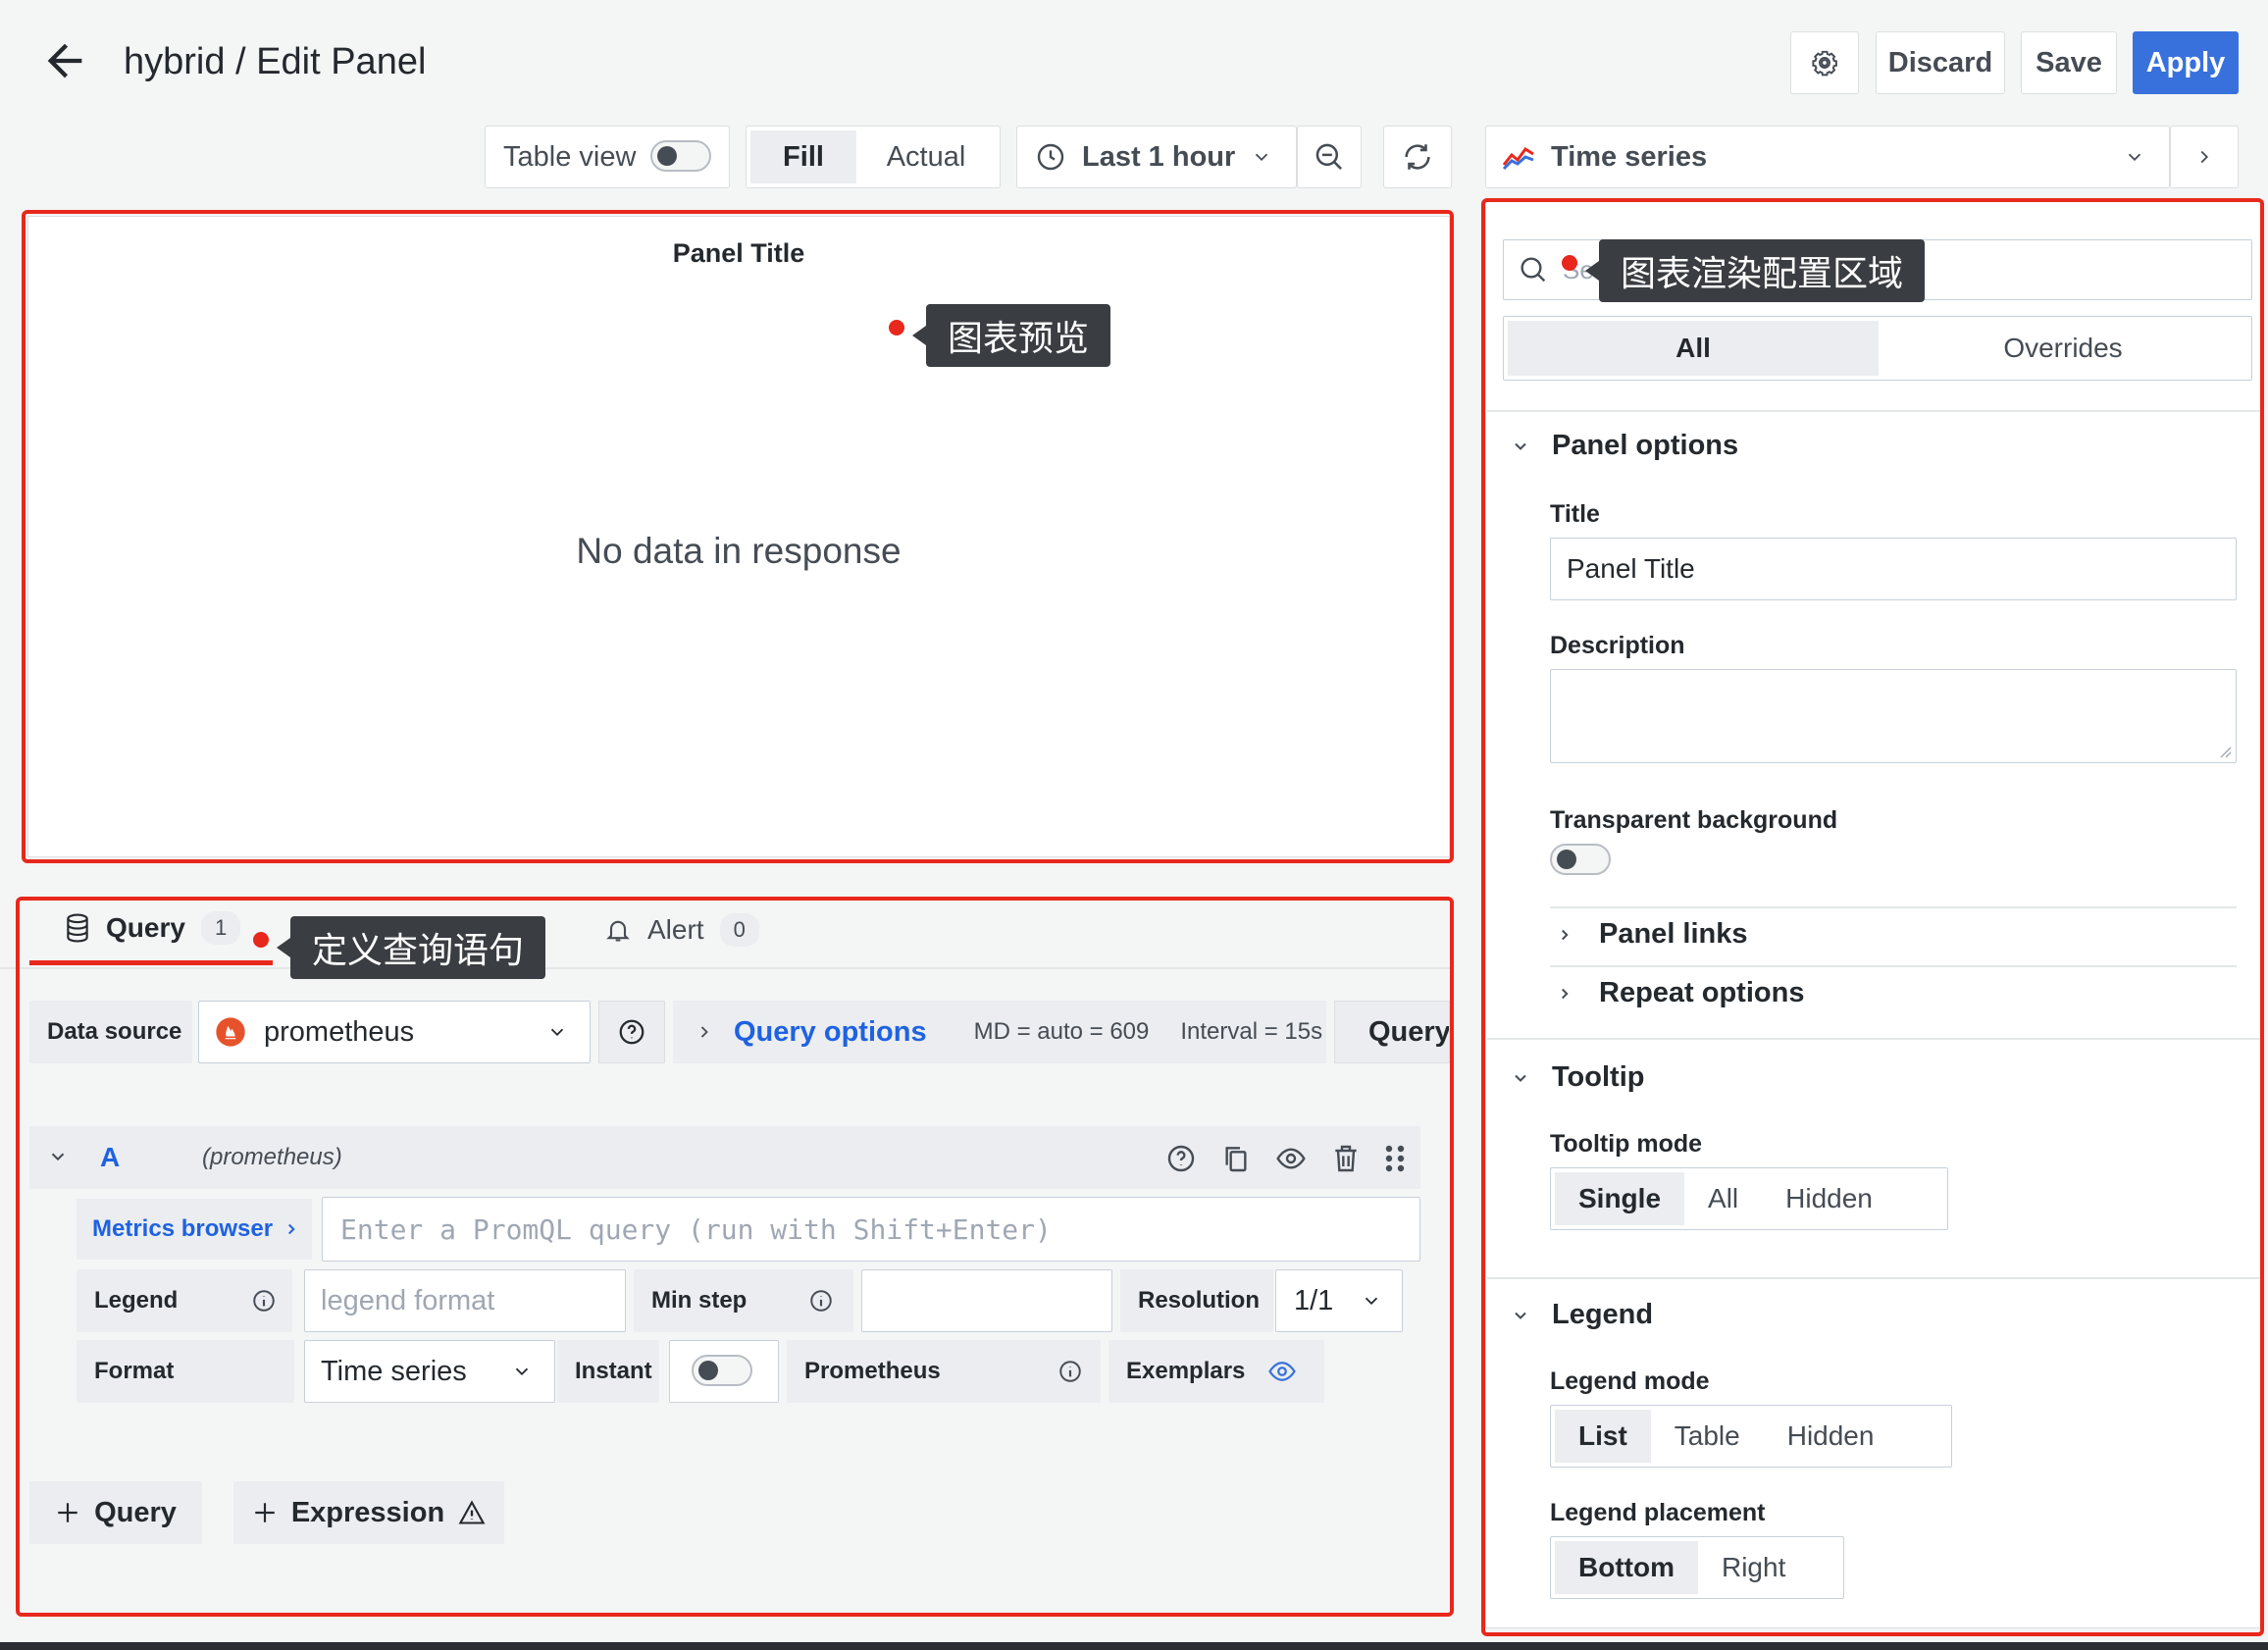  Describe the element at coordinates (1941, 62) in the screenshot. I see `discard-button: Discard` at that location.